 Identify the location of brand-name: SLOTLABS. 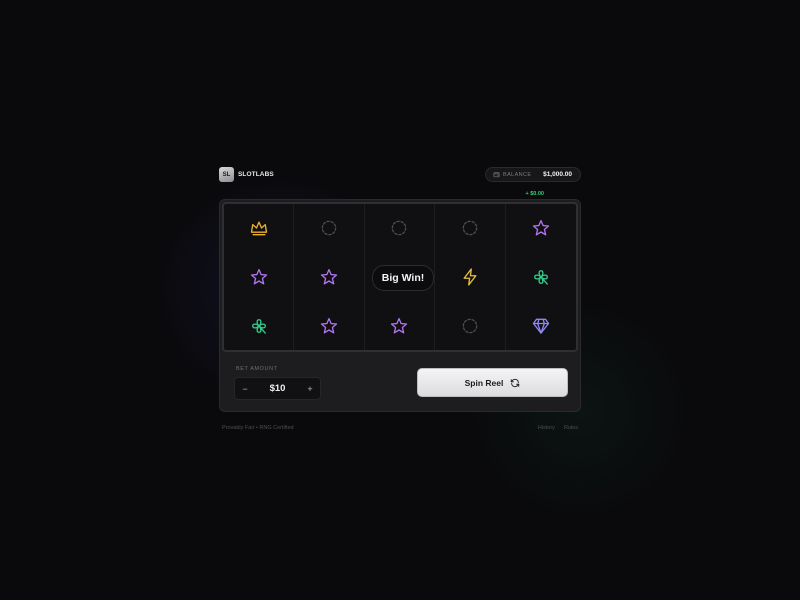
(256, 174).